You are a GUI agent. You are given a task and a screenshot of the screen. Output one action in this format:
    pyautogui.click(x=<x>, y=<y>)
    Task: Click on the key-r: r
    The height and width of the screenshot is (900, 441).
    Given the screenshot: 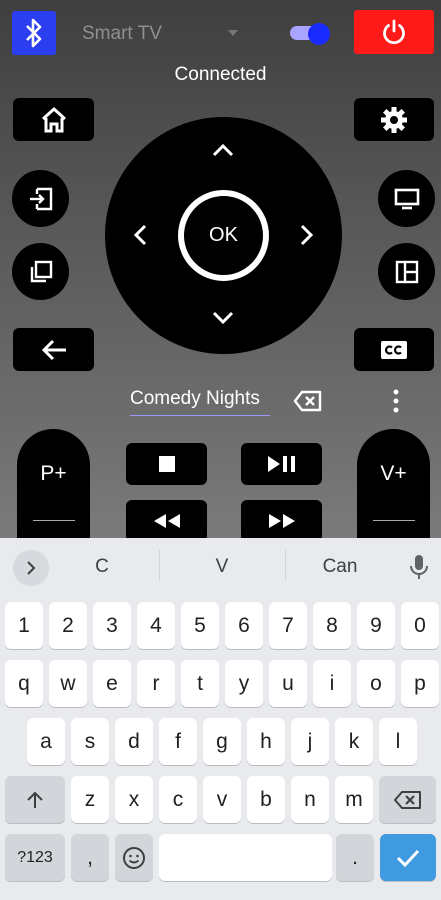 What is the action you would take?
    pyautogui.click(x=156, y=683)
    